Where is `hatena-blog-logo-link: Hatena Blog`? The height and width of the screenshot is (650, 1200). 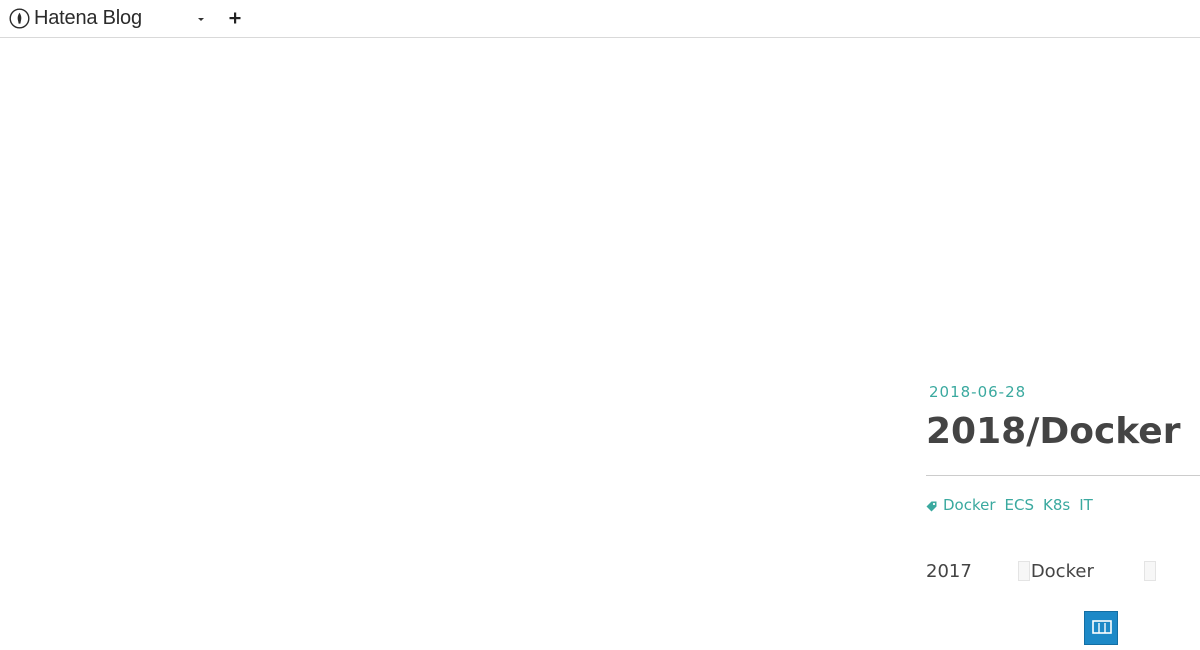
hatena-blog-logo-link: Hatena Blog is located at coordinates (75, 18).